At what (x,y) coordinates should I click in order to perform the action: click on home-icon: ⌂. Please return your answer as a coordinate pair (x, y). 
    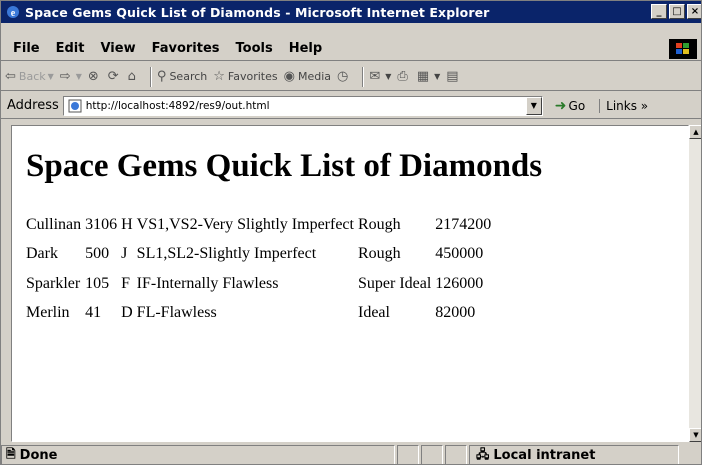
    Looking at the image, I should click on (131, 76).